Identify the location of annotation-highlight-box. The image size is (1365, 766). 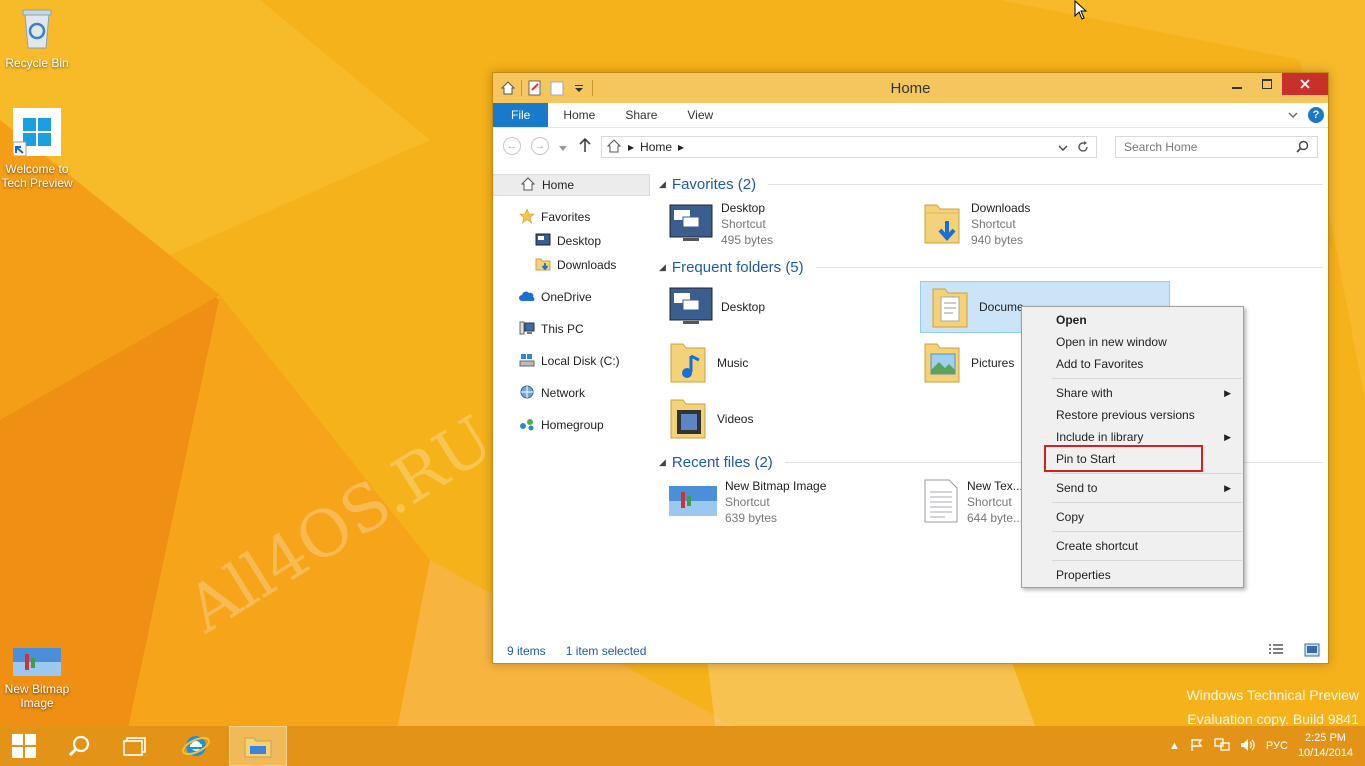
(1123, 458).